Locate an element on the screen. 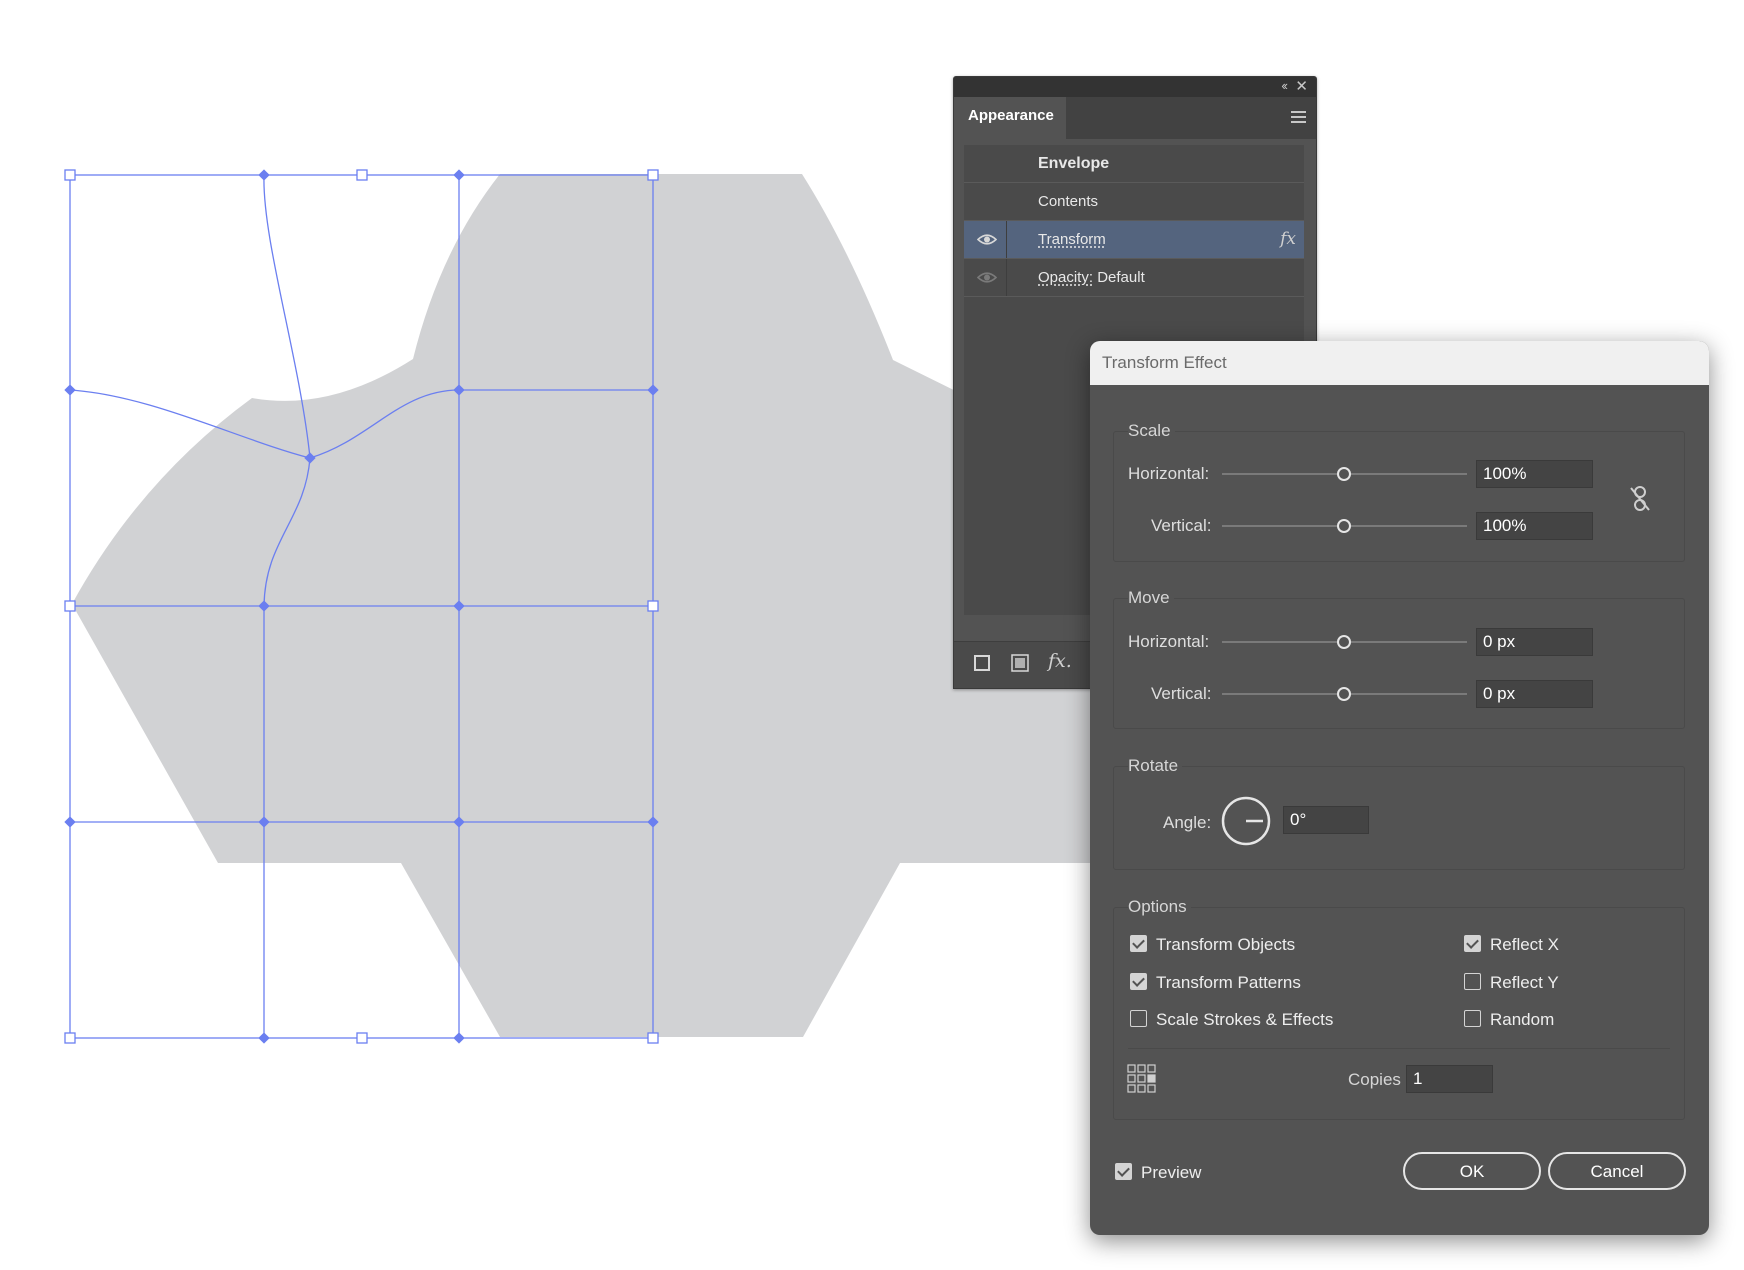 This screenshot has height=1270, width=1744. reflect-y-checkbox is located at coordinates (1472, 981).